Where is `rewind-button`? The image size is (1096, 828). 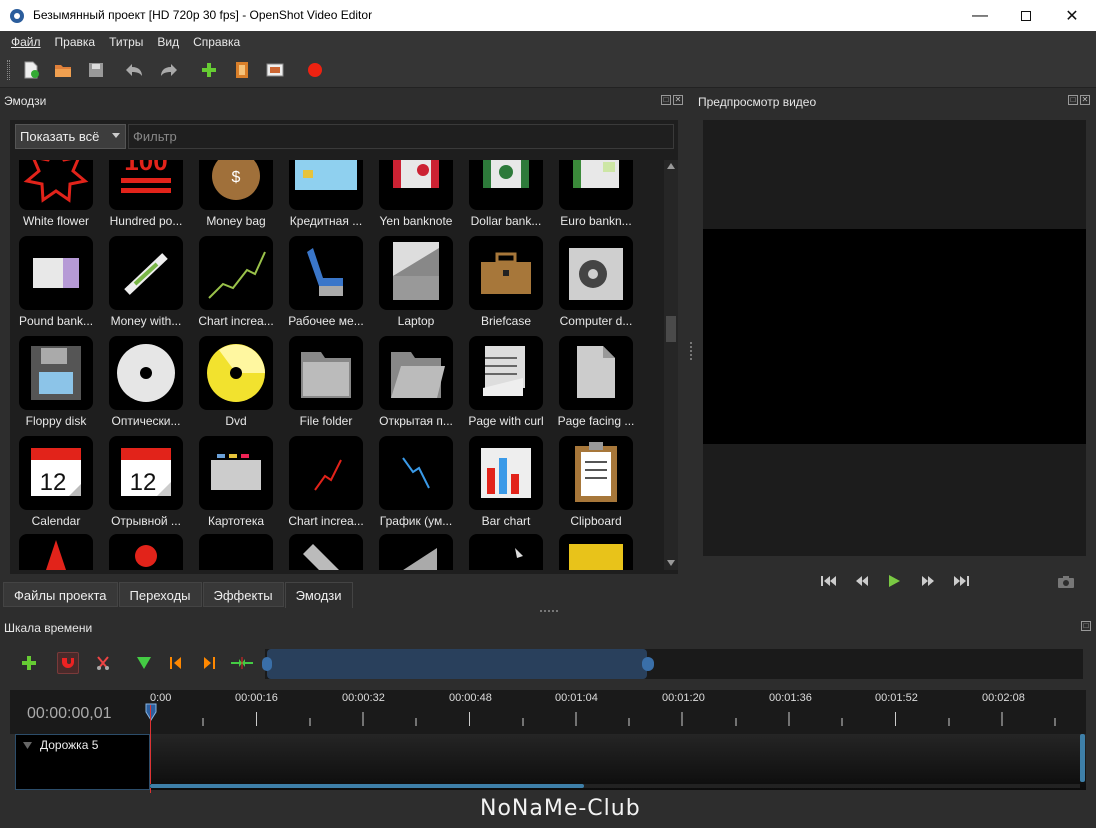
rewind-button is located at coordinates (862, 581).